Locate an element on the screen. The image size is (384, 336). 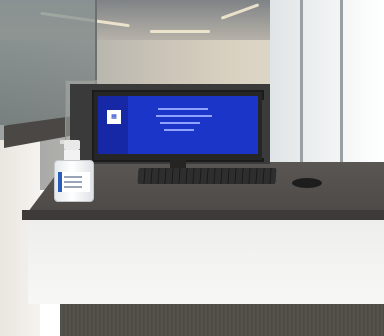
counter-edge is located at coordinates (203, 215).